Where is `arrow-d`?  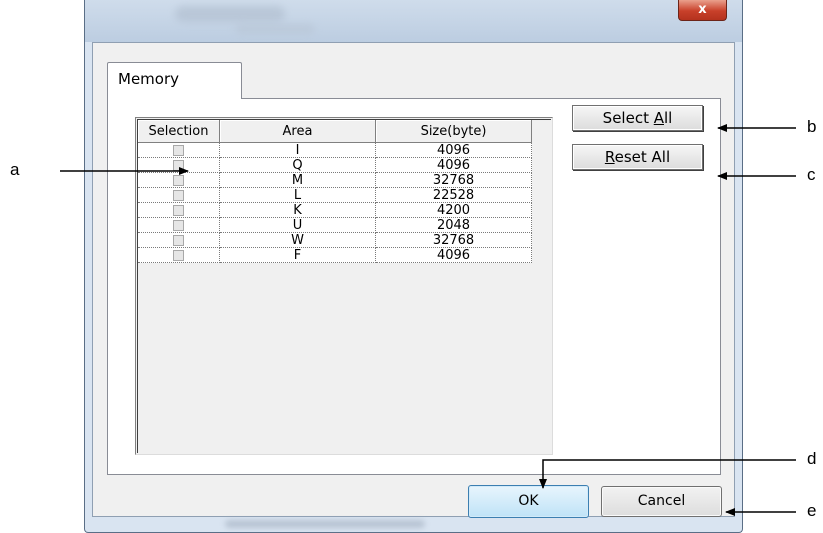
arrow-d is located at coordinates (667, 474).